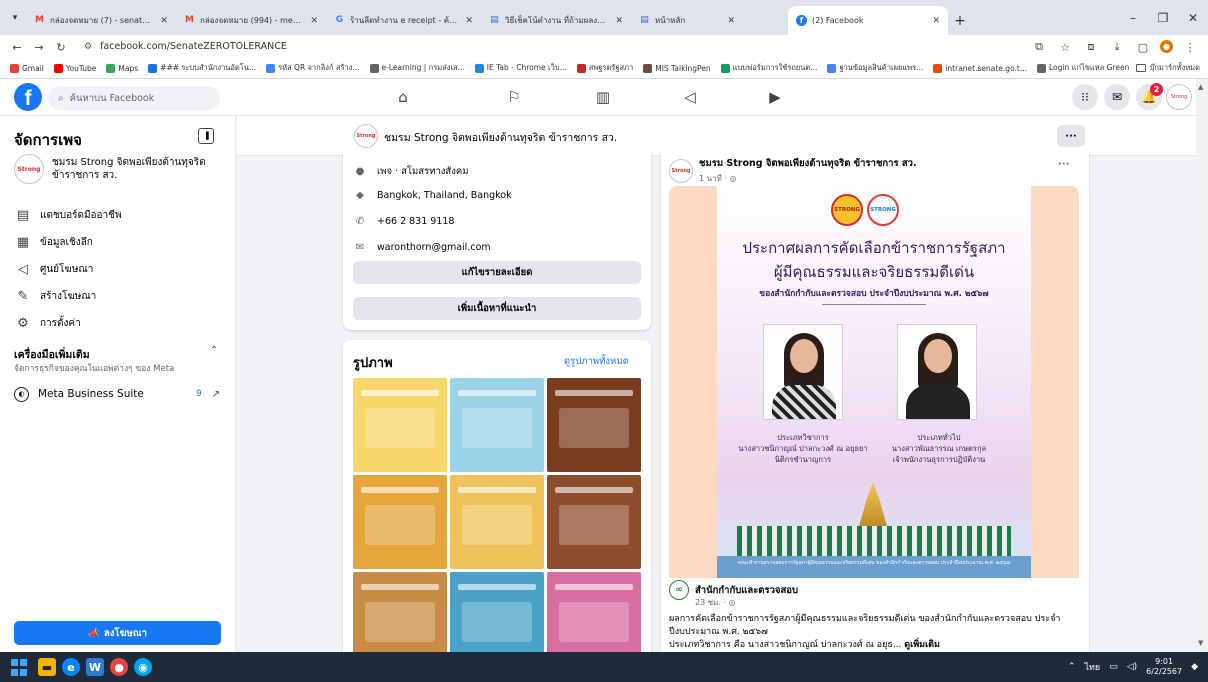 This screenshot has width=1208, height=682. Describe the element at coordinates (119, 269) in the screenshot. I see `sidebar-item: ◁ ศูนย์โฆษณา` at that location.